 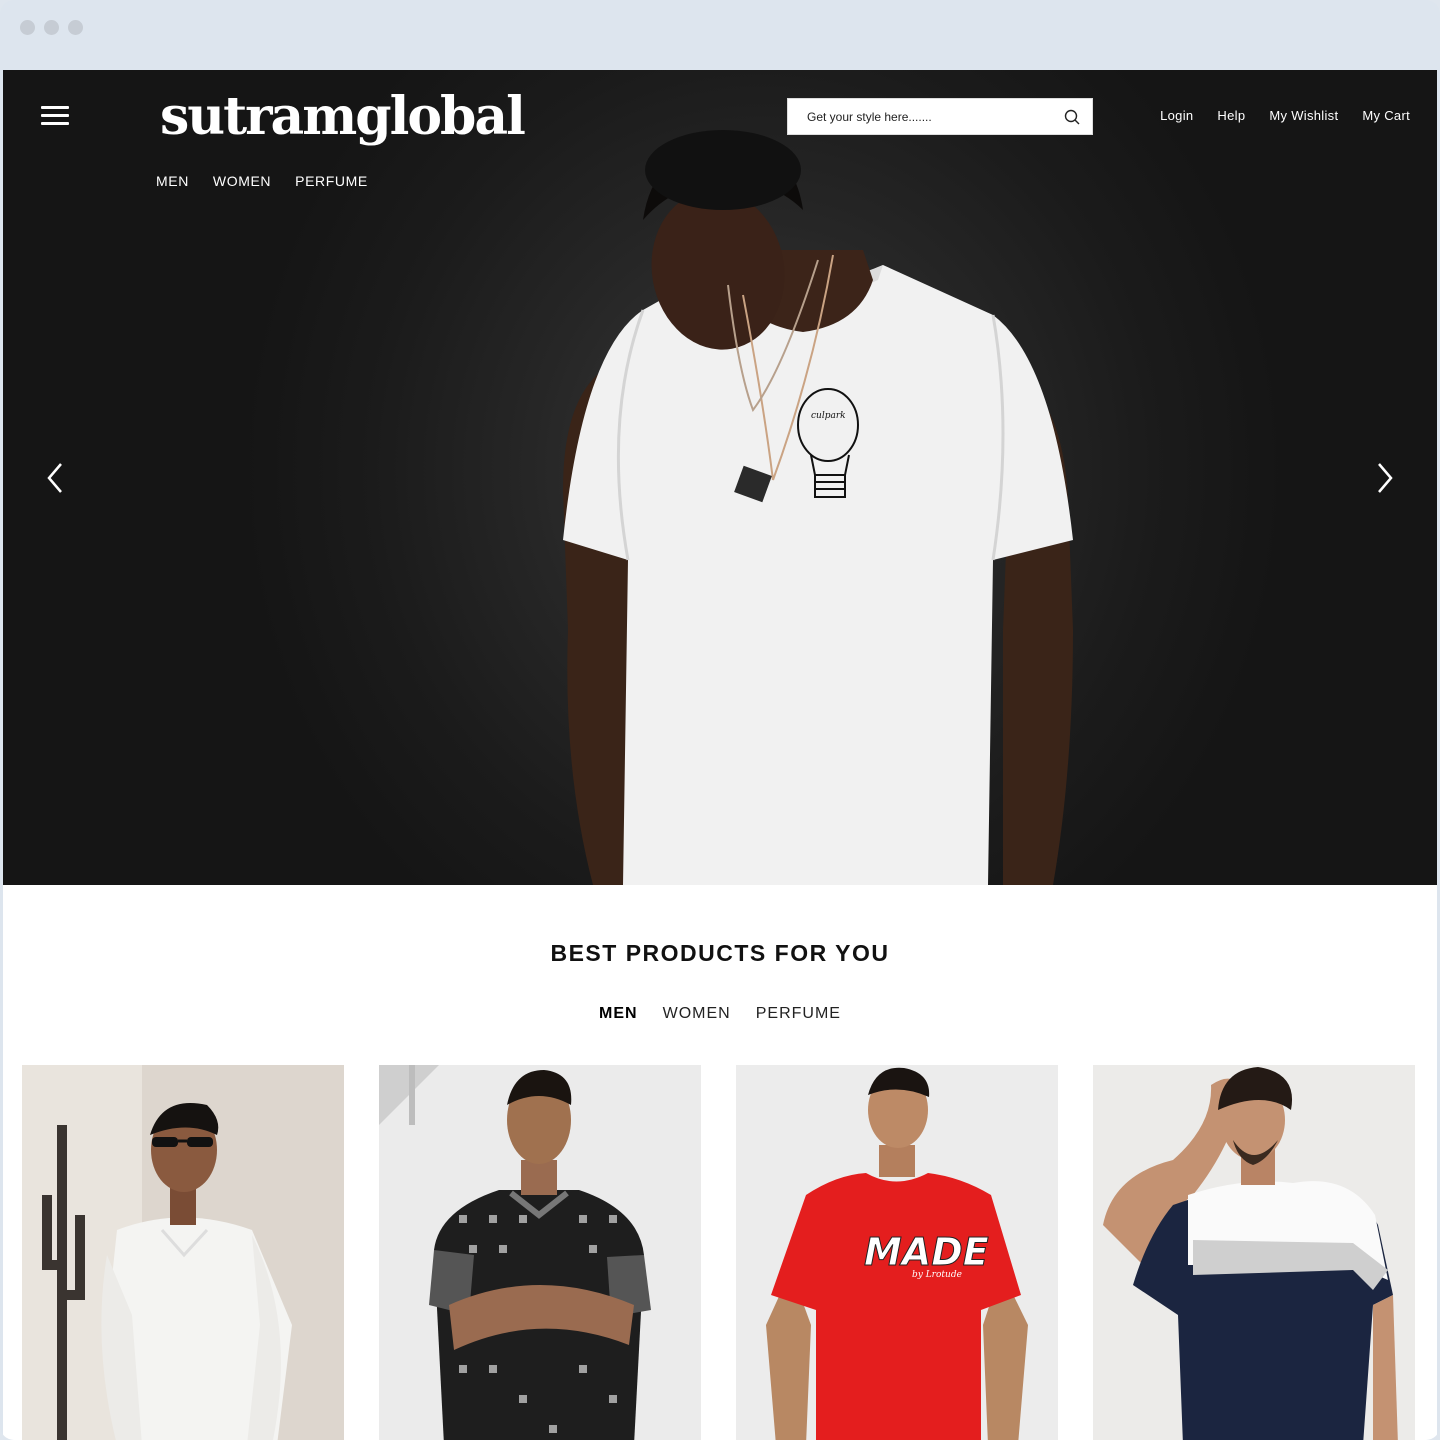 What do you see at coordinates (1072, 117) in the screenshot?
I see `search-icon` at bounding box center [1072, 117].